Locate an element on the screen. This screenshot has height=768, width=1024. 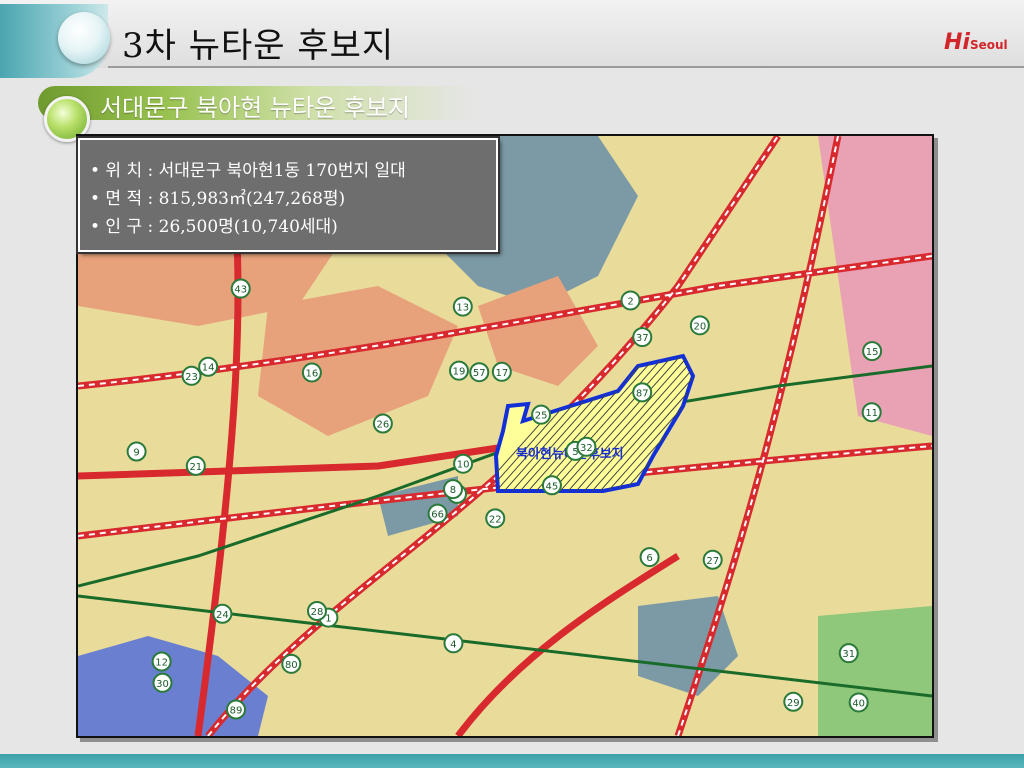
logo-sub: Seoul is located at coordinates (988, 45).